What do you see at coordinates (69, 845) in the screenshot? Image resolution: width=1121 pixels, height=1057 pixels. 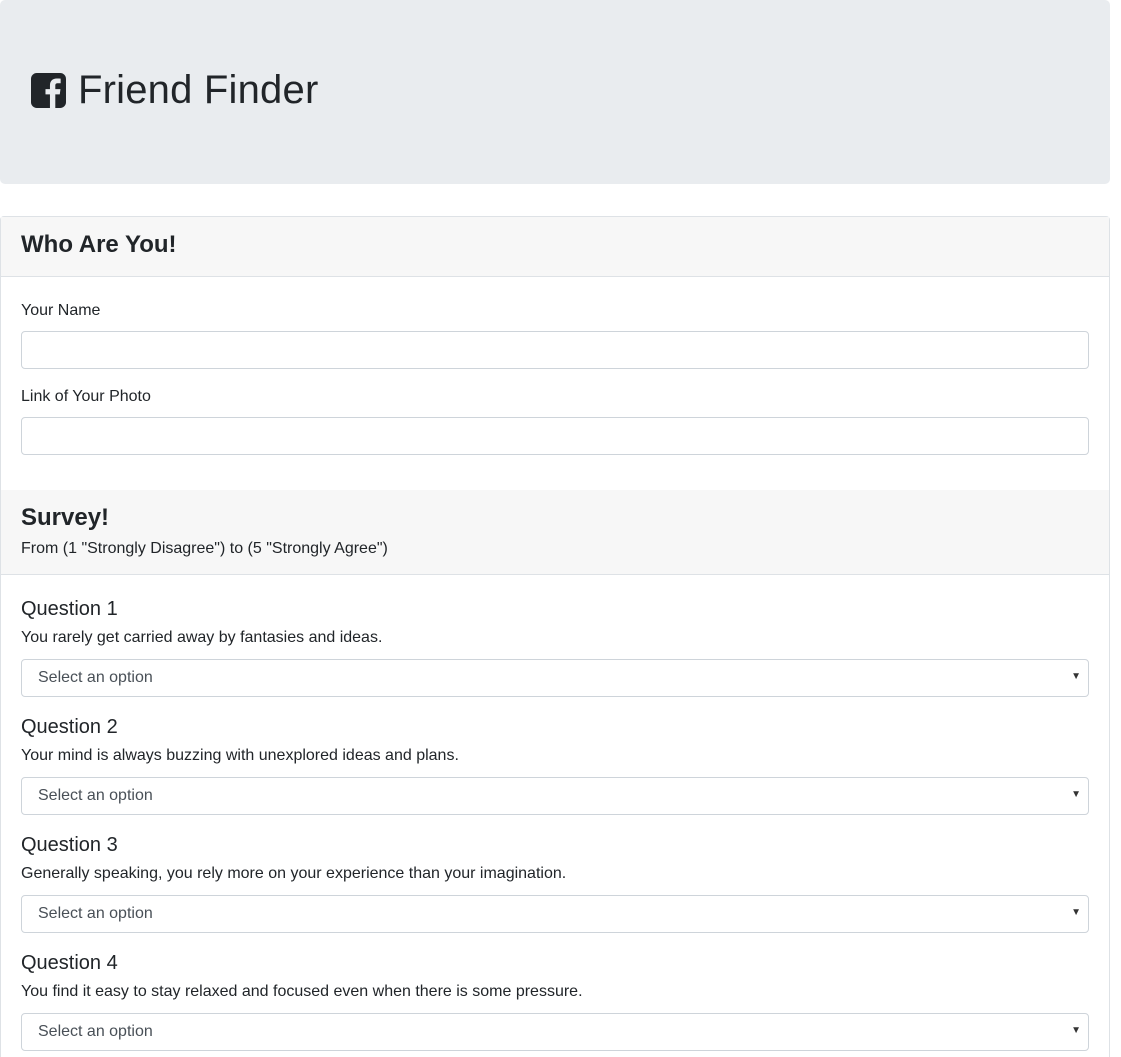 I see `question-title: Question 3` at bounding box center [69, 845].